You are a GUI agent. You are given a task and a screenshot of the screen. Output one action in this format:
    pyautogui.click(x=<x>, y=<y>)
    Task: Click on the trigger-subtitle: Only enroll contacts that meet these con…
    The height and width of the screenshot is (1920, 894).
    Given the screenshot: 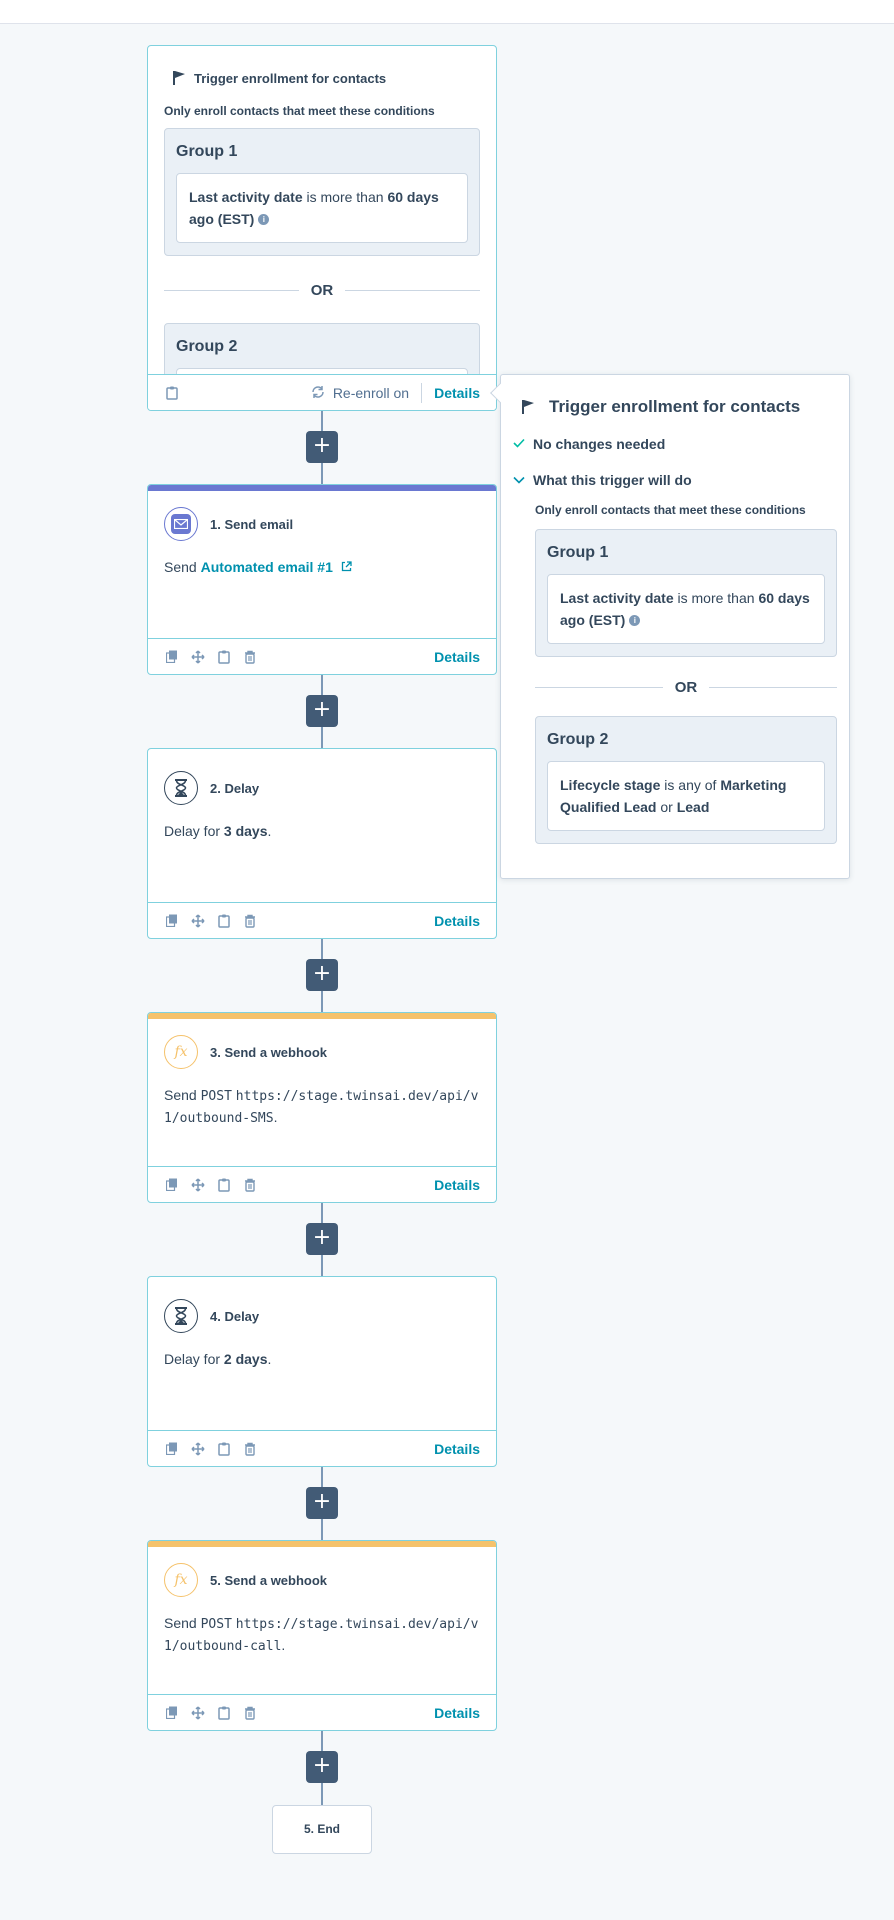 What is the action you would take?
    pyautogui.click(x=299, y=111)
    